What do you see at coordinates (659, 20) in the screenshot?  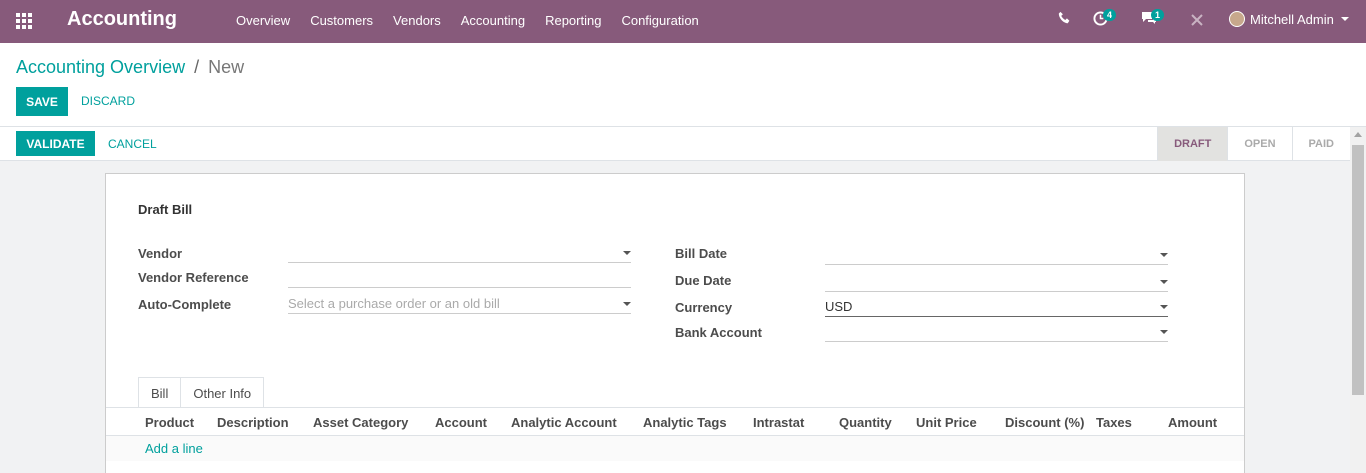 I see `menu-configuration: Configuration` at bounding box center [659, 20].